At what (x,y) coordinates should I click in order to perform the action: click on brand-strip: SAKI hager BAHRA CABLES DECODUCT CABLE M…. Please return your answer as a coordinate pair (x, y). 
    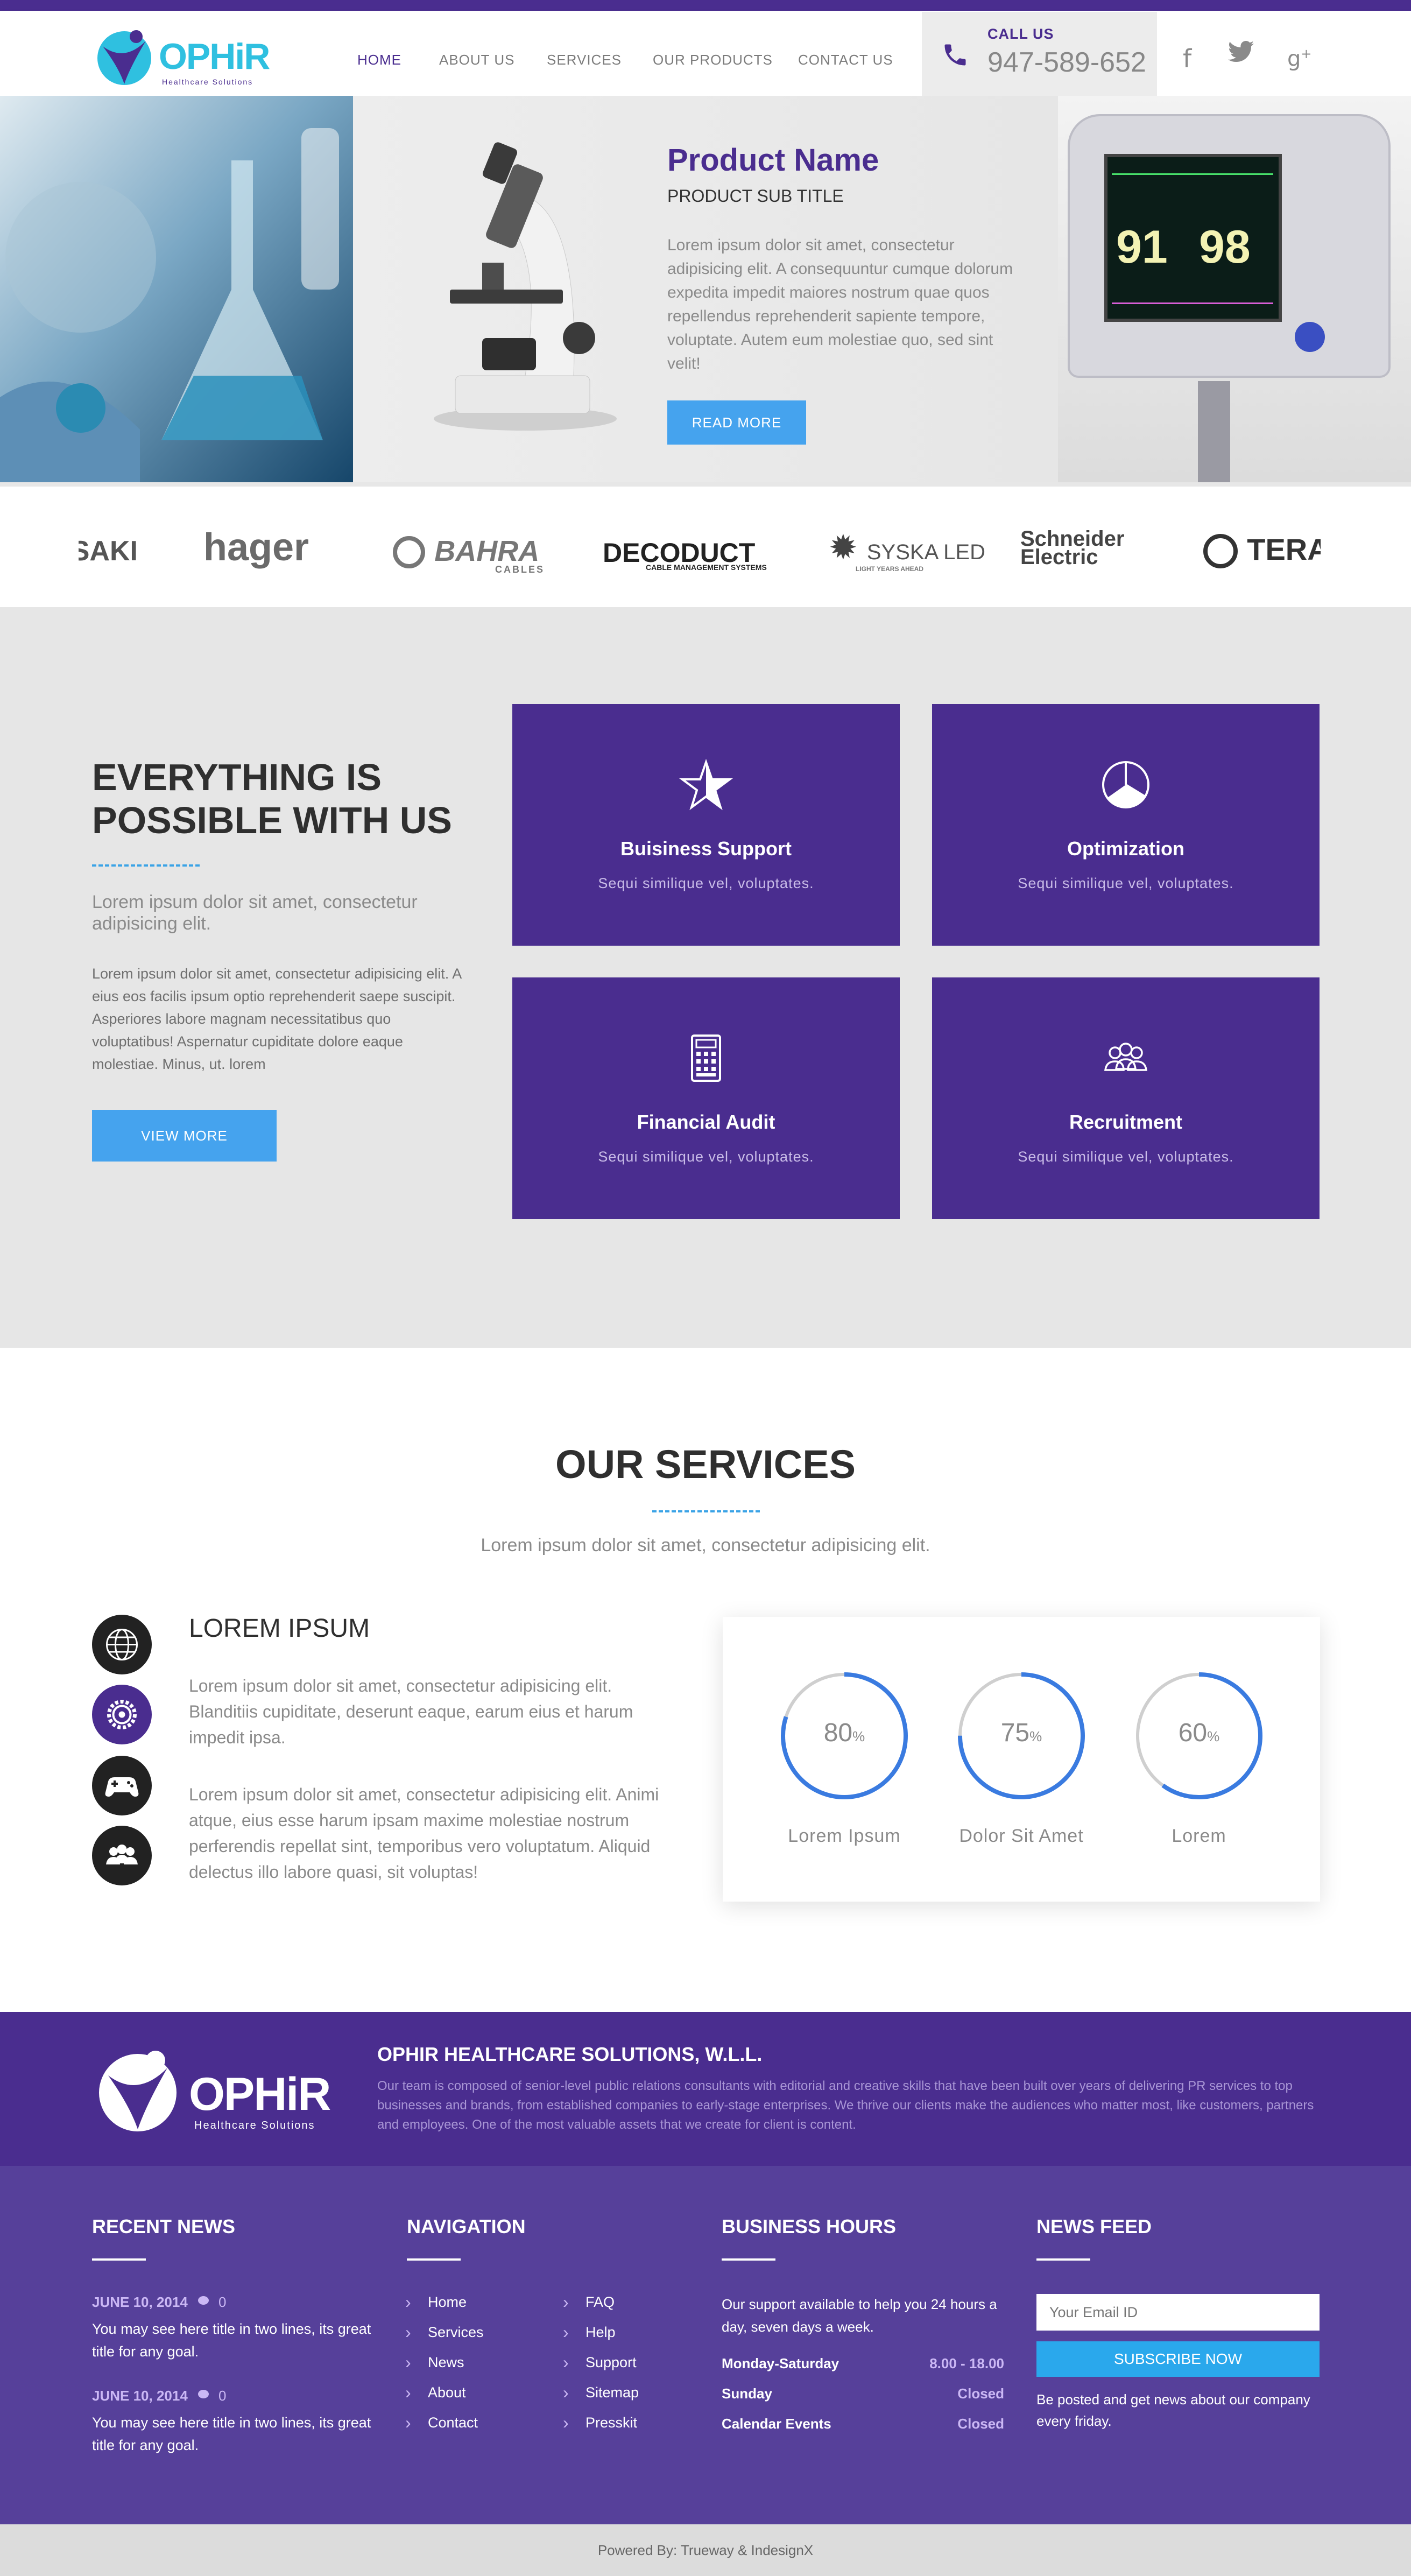
    Looking at the image, I should click on (705, 547).